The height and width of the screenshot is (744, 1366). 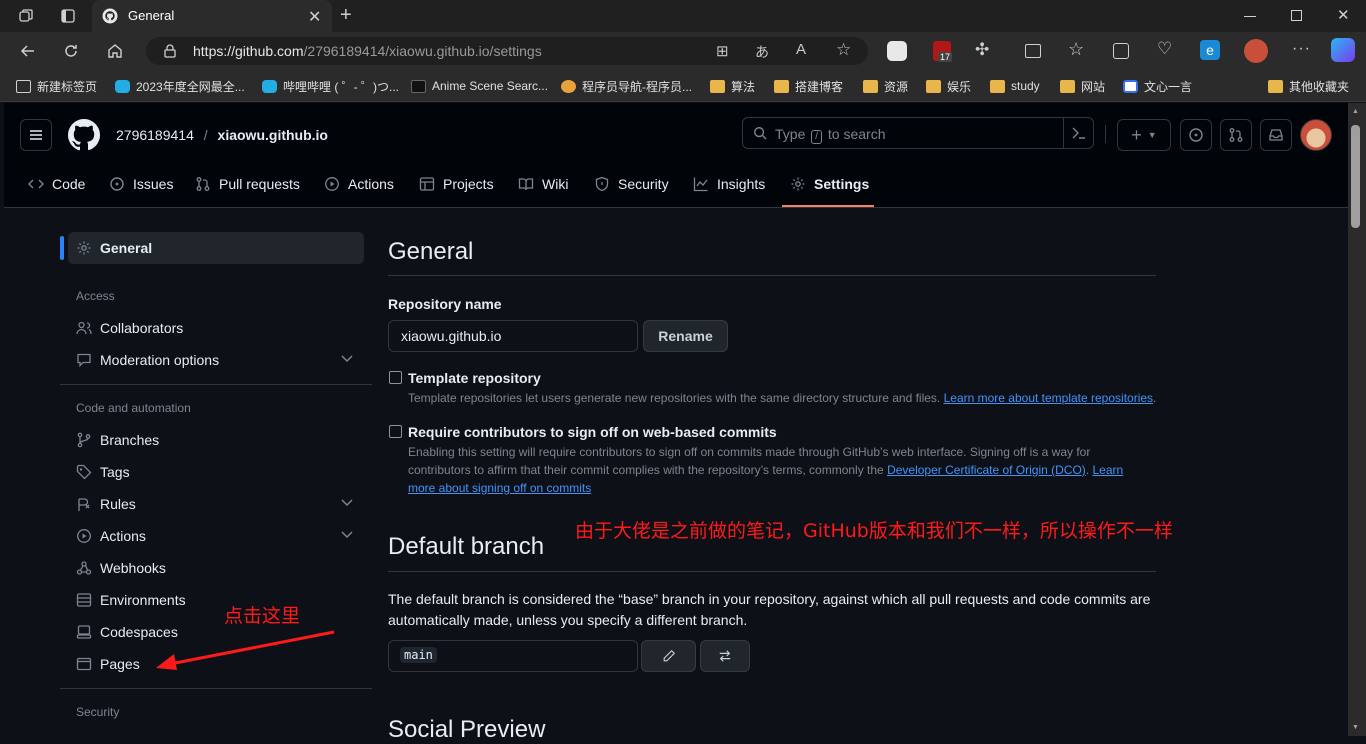 I want to click on sidebar-item-branches: Branches, so click(x=216, y=440).